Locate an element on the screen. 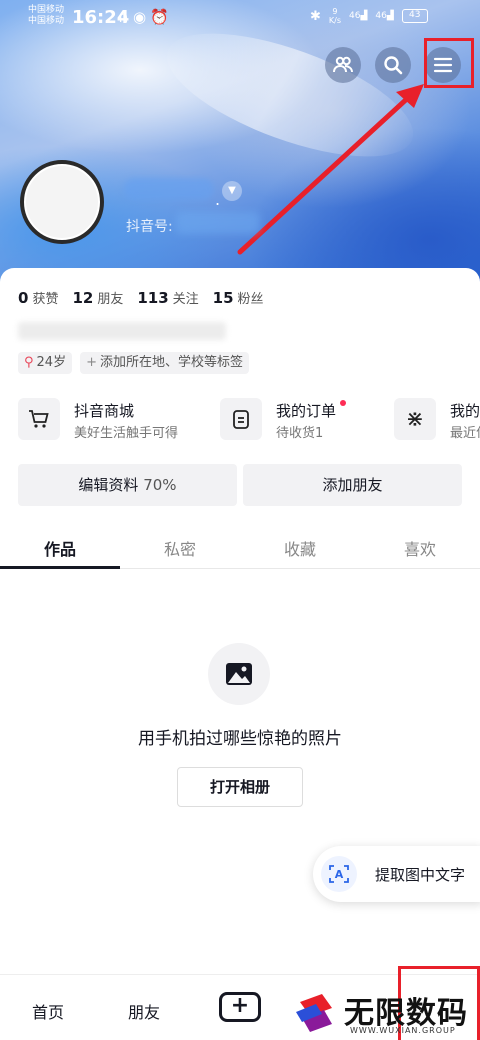 This screenshot has height=1040, width=480. carrier-1: 中国移动 is located at coordinates (46, 10).